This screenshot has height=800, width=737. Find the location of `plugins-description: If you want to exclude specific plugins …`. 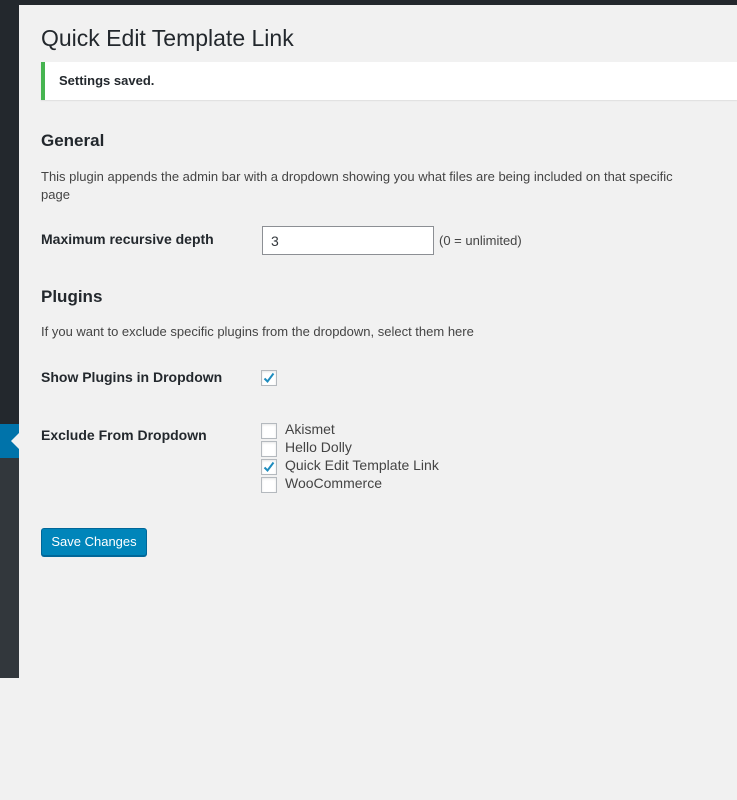

plugins-description: If you want to exclude specific plugins … is located at coordinates (257, 331).